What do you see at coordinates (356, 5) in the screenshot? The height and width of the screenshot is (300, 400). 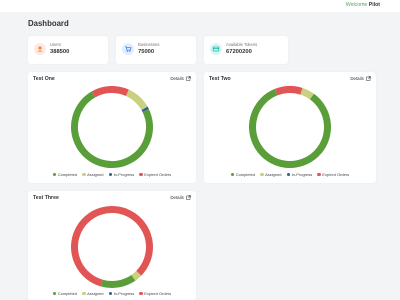 I see `welcome-prefix: Welcome` at bounding box center [356, 5].